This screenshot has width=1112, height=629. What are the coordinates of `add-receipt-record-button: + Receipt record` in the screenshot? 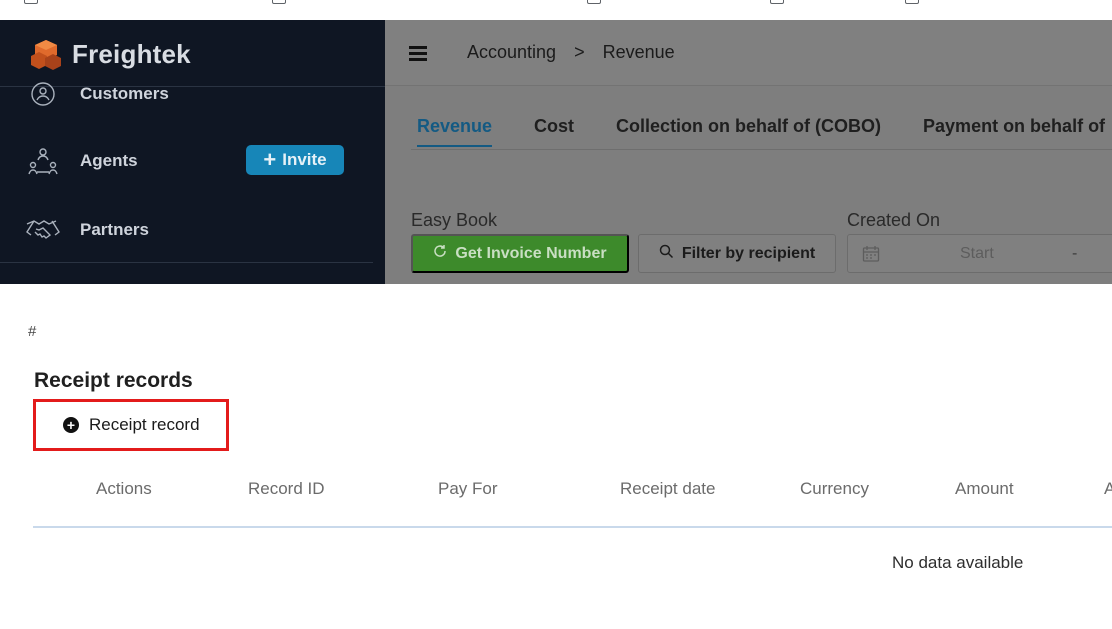 It's located at (131, 425).